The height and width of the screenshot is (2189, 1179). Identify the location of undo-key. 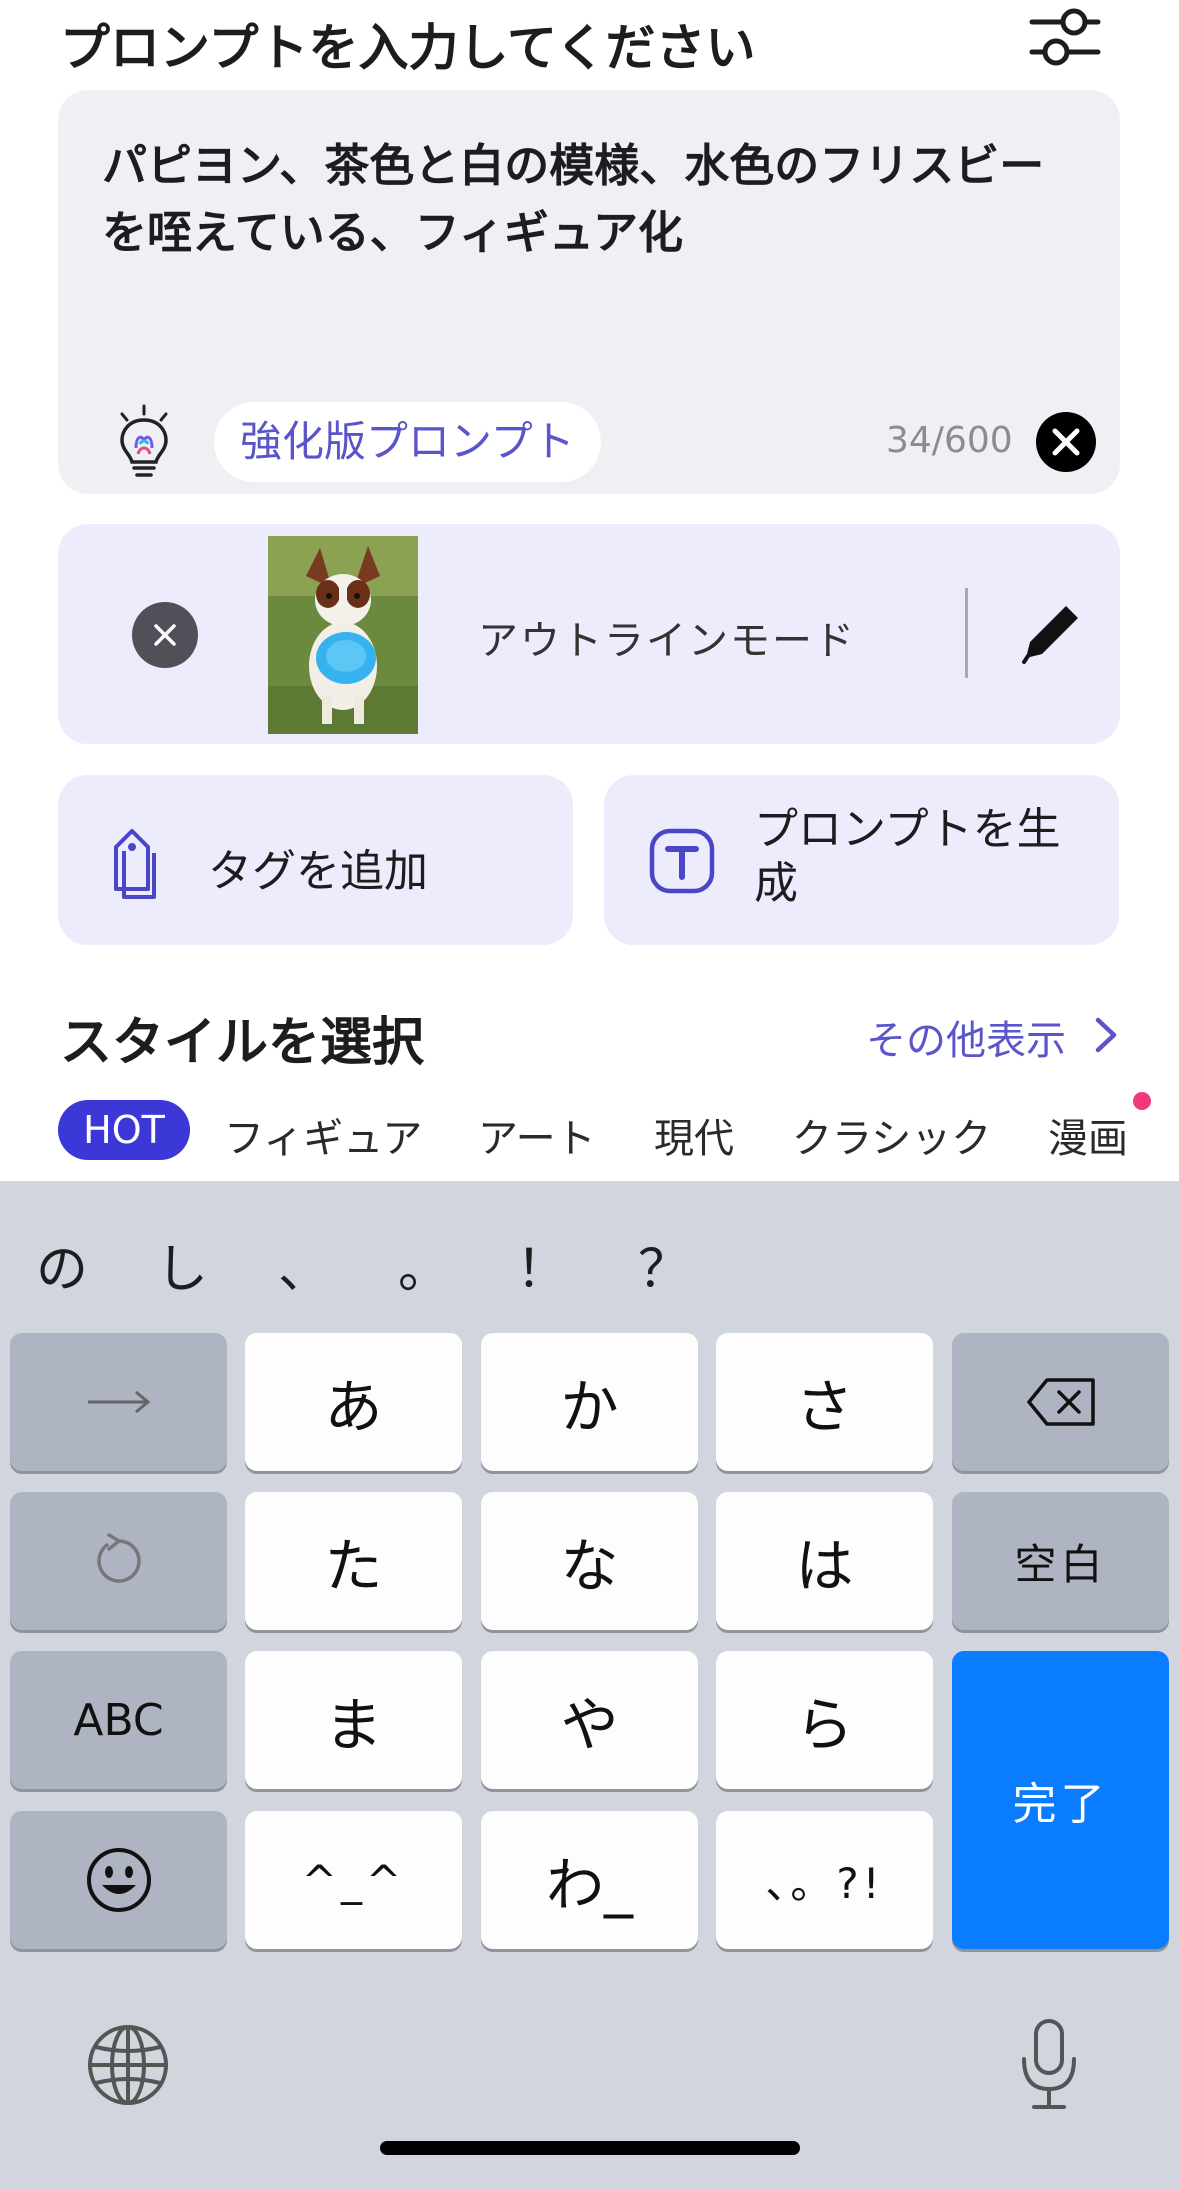
(118, 1561).